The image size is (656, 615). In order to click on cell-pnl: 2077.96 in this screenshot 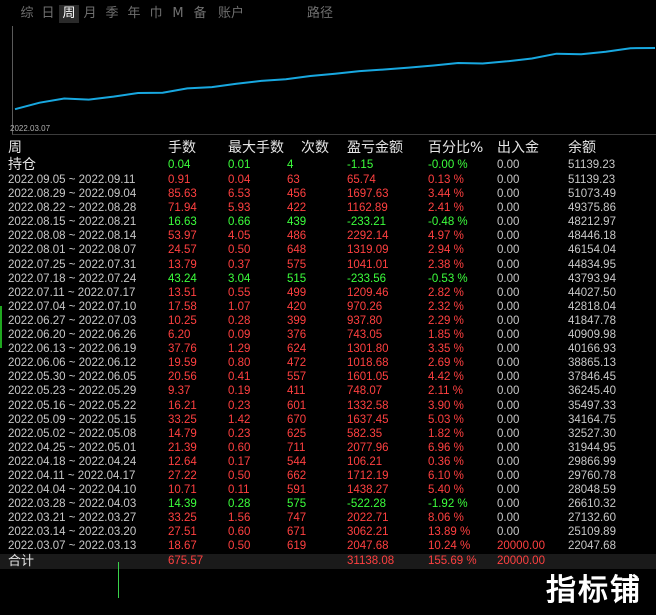, I will do `click(368, 447)`.